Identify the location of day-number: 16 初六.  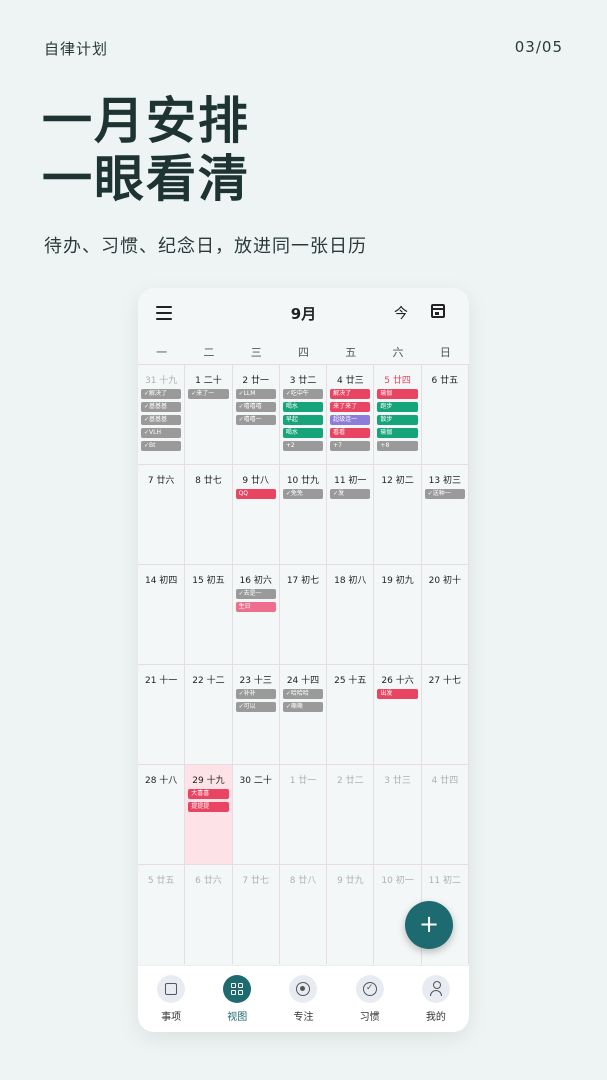
(255, 581).